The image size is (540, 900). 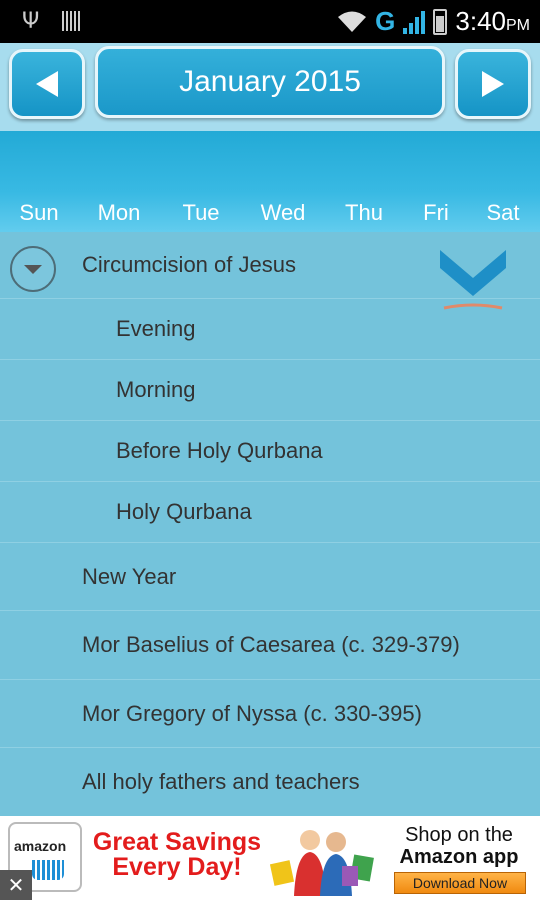 I want to click on list-item: Mor Gregory of Nyssa (c. 330-395), so click(x=270, y=714).